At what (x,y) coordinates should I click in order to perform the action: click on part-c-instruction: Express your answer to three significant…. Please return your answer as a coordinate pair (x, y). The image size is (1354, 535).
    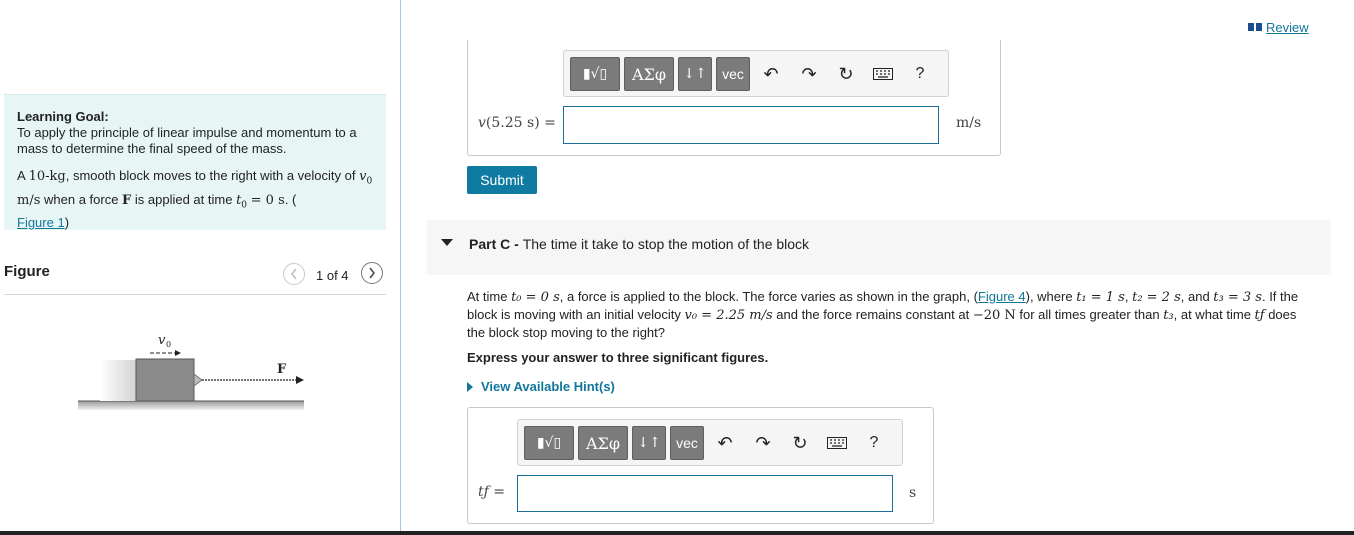
    Looking at the image, I should click on (618, 357).